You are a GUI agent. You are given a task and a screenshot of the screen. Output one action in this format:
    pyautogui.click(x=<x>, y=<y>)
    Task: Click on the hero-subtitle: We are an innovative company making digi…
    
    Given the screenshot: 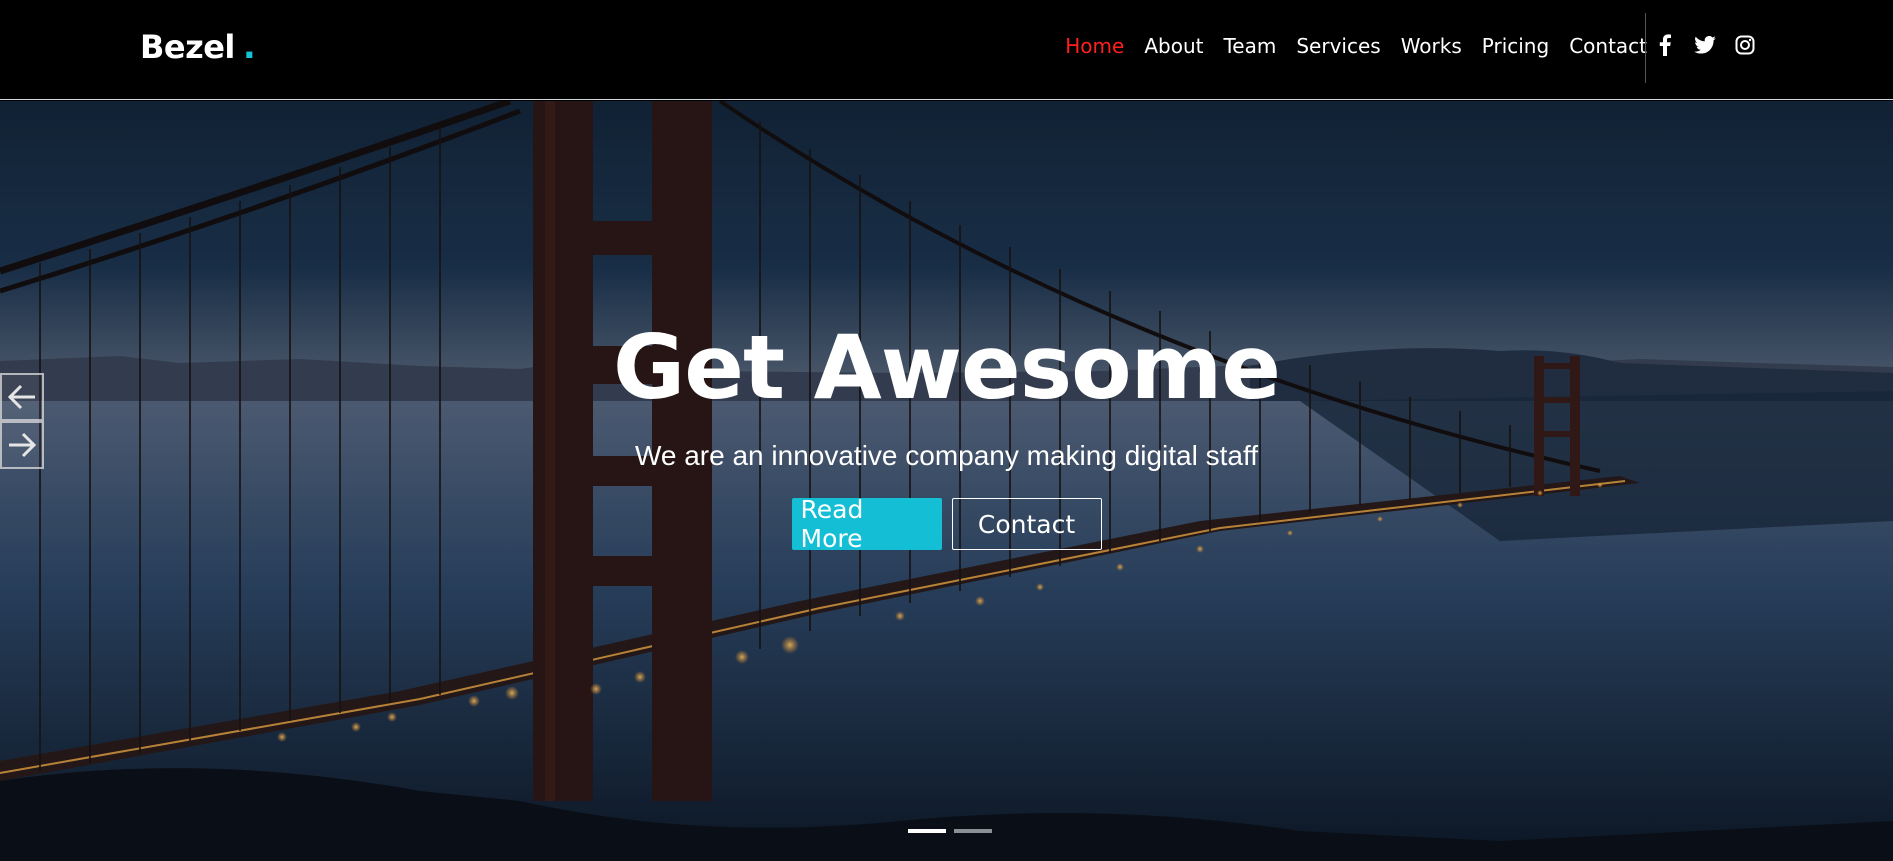 What is the action you would take?
    pyautogui.click(x=946, y=455)
    